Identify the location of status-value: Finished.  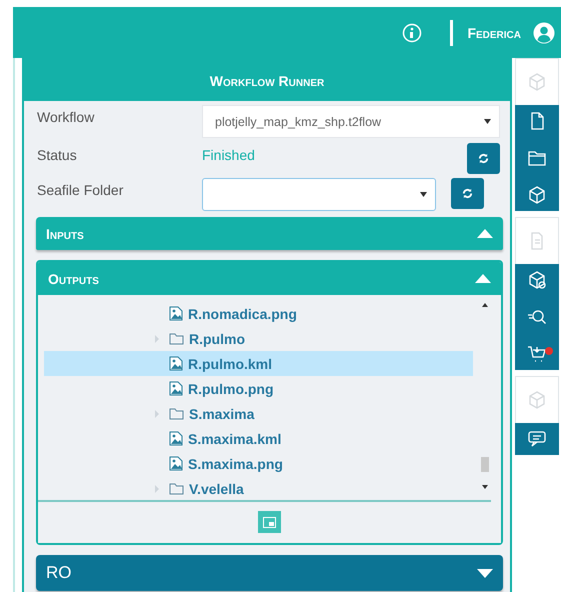
(229, 154).